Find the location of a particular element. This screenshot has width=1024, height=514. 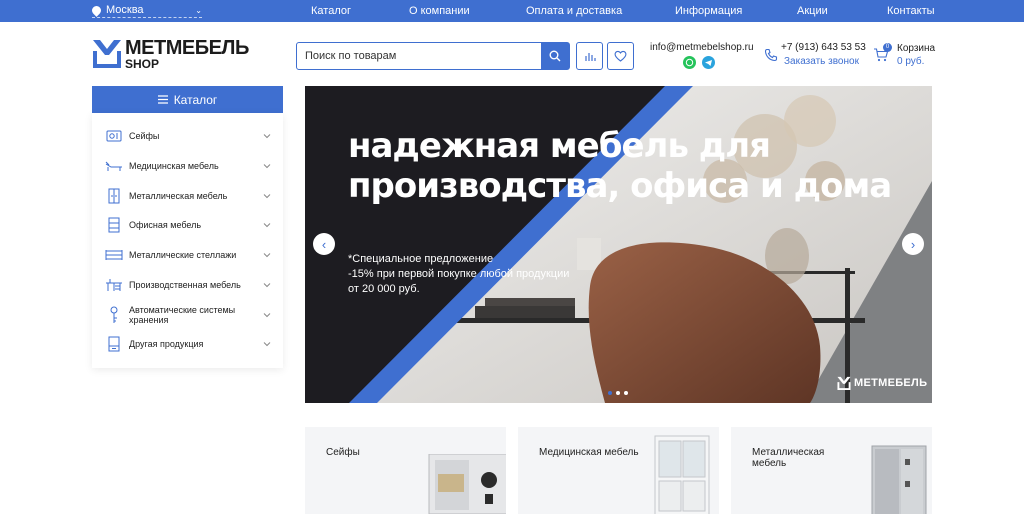

catalog-item-other: Другая продукция is located at coordinates (187, 343).